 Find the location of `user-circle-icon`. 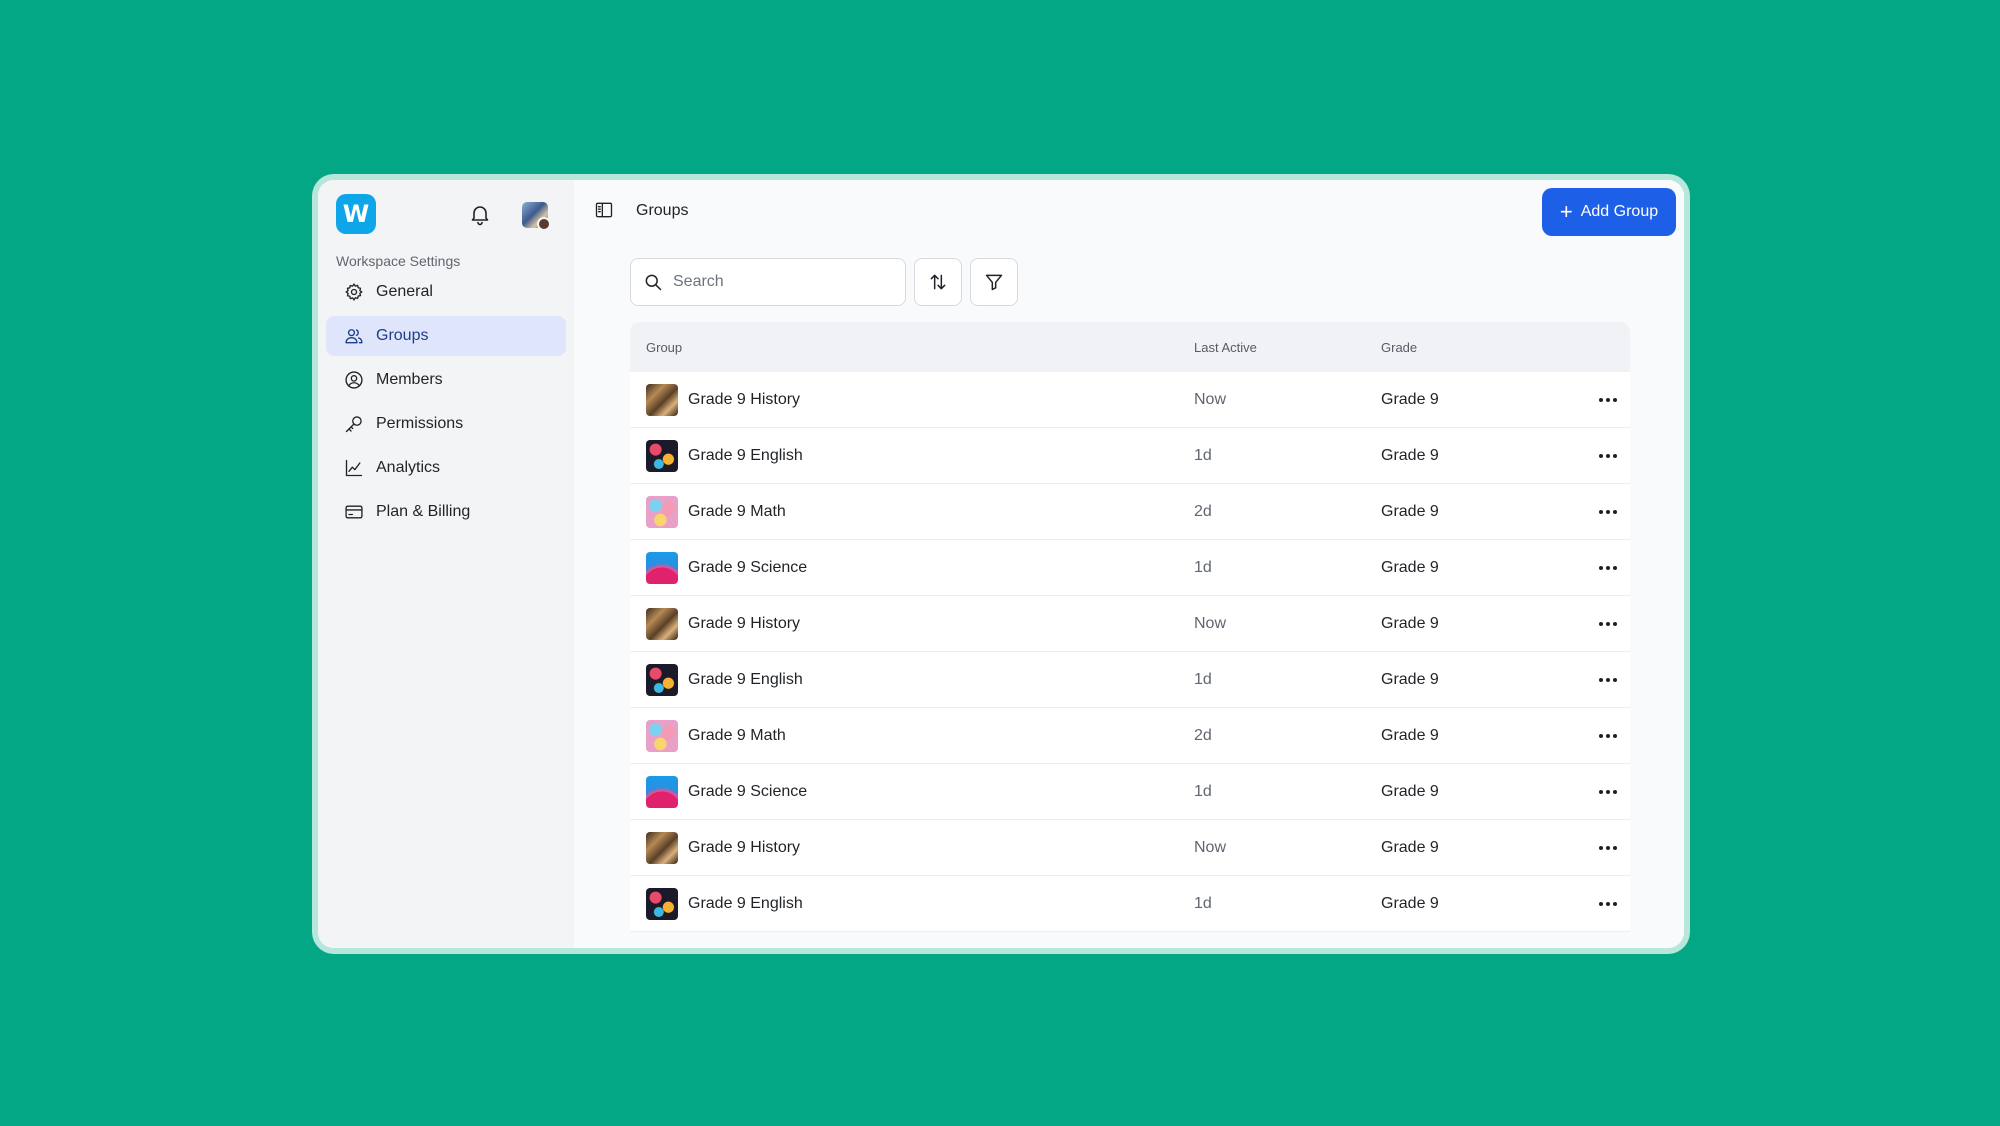

user-circle-icon is located at coordinates (354, 380).